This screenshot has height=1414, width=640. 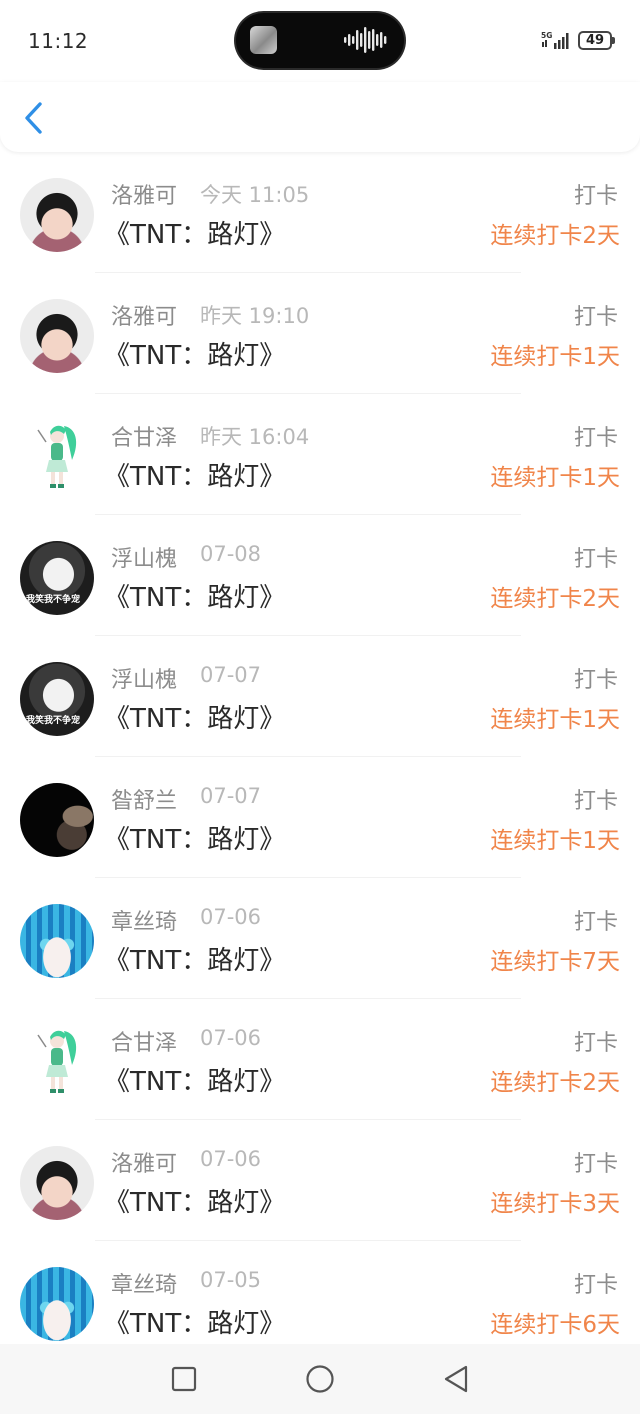 I want to click on recents-button, so click(x=184, y=1379).